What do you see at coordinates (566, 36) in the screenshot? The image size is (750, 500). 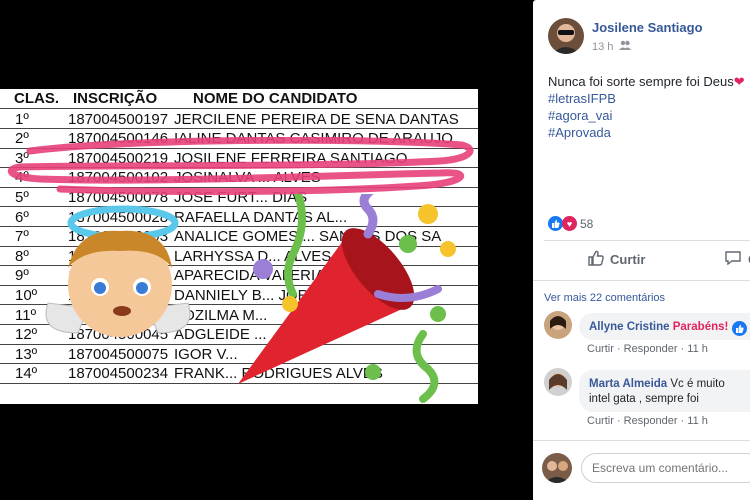 I see `author-avatar` at bounding box center [566, 36].